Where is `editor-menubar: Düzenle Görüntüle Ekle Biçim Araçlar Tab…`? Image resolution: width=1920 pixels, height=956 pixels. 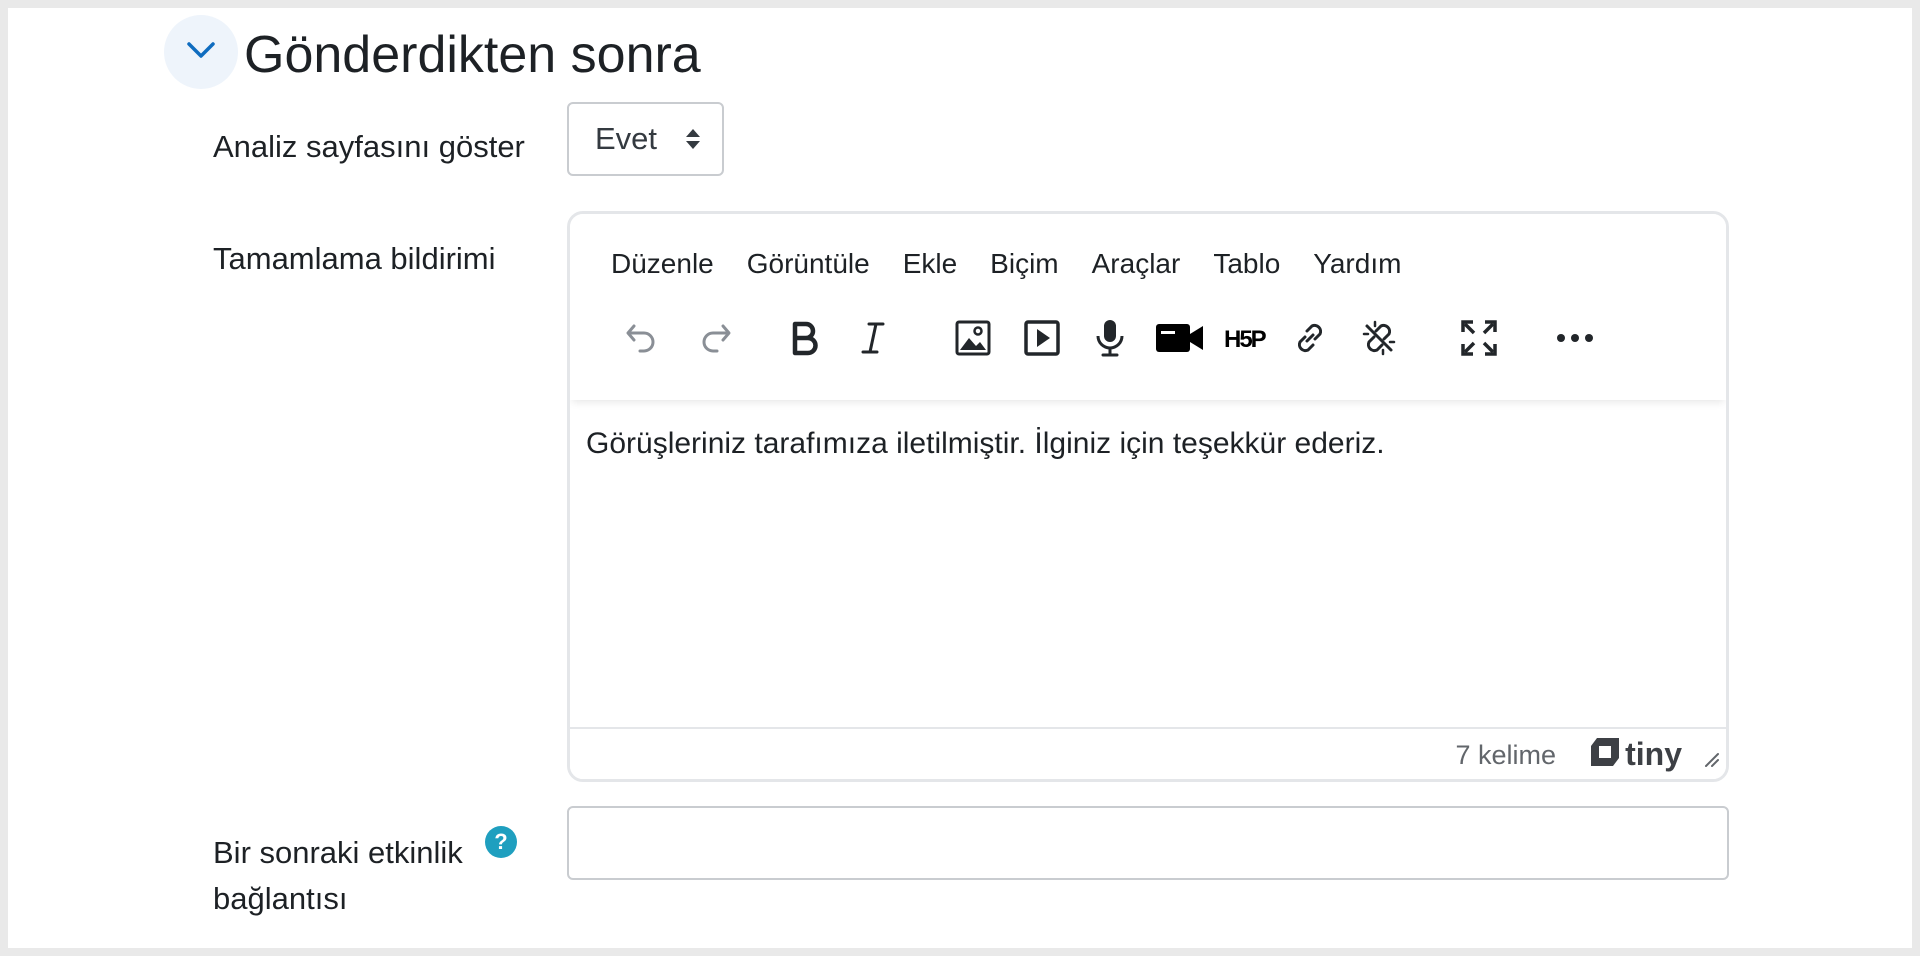 editor-menubar: Düzenle Görüntüle Ekle Biçim Araçlar Tab… is located at coordinates (1017, 264).